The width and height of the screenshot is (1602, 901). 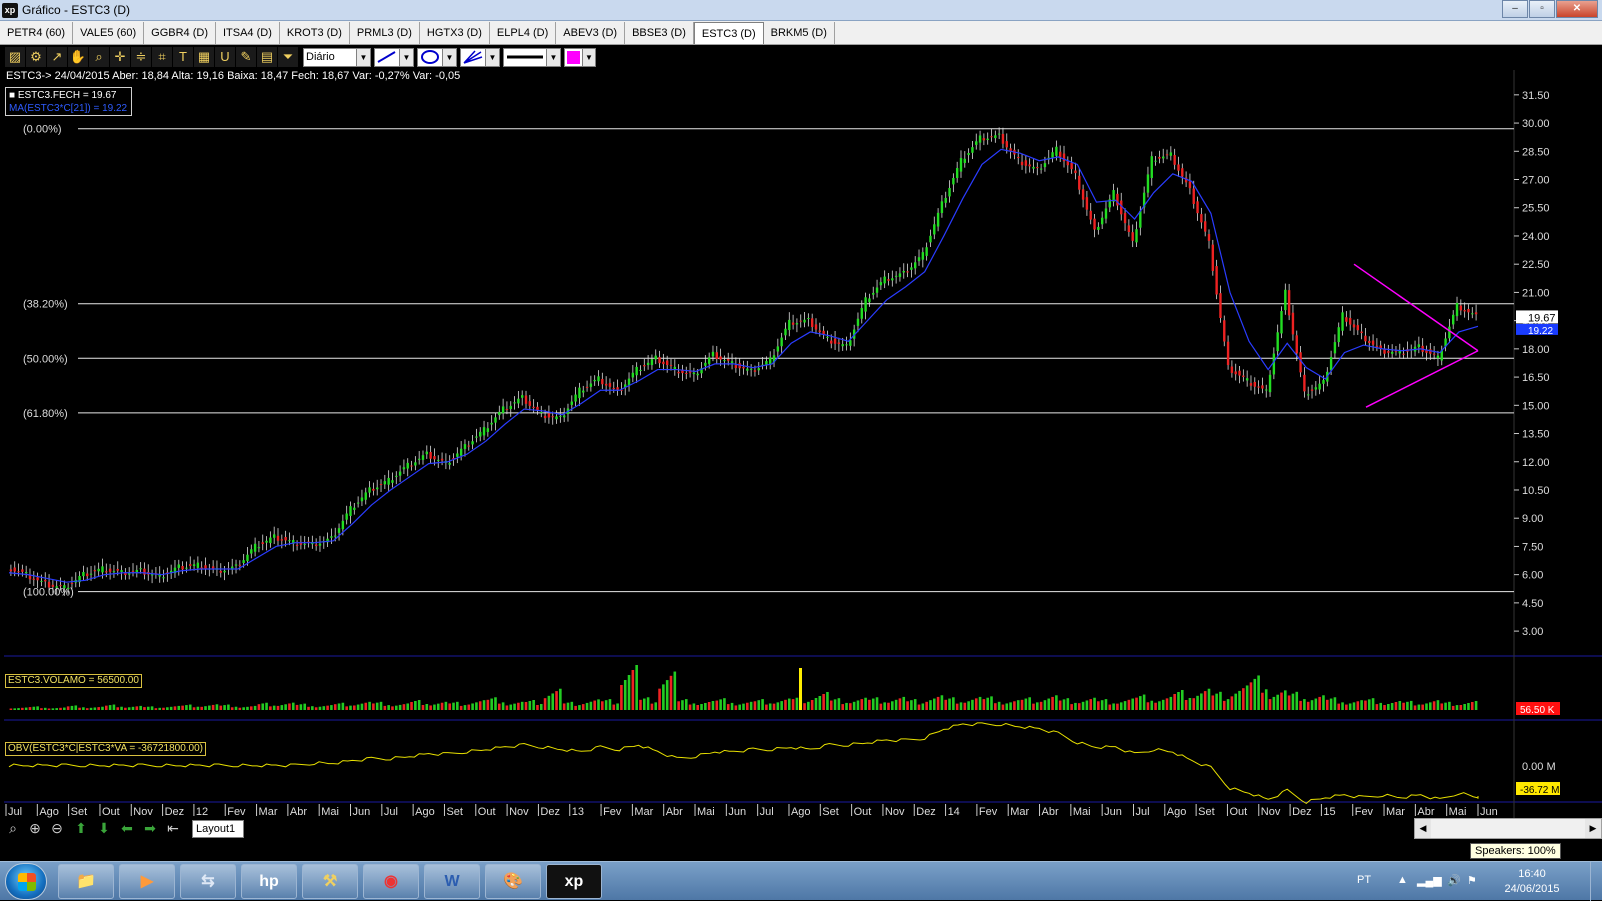 What do you see at coordinates (728, 33) in the screenshot?
I see `tab-estc3: ESTC3 (D)` at bounding box center [728, 33].